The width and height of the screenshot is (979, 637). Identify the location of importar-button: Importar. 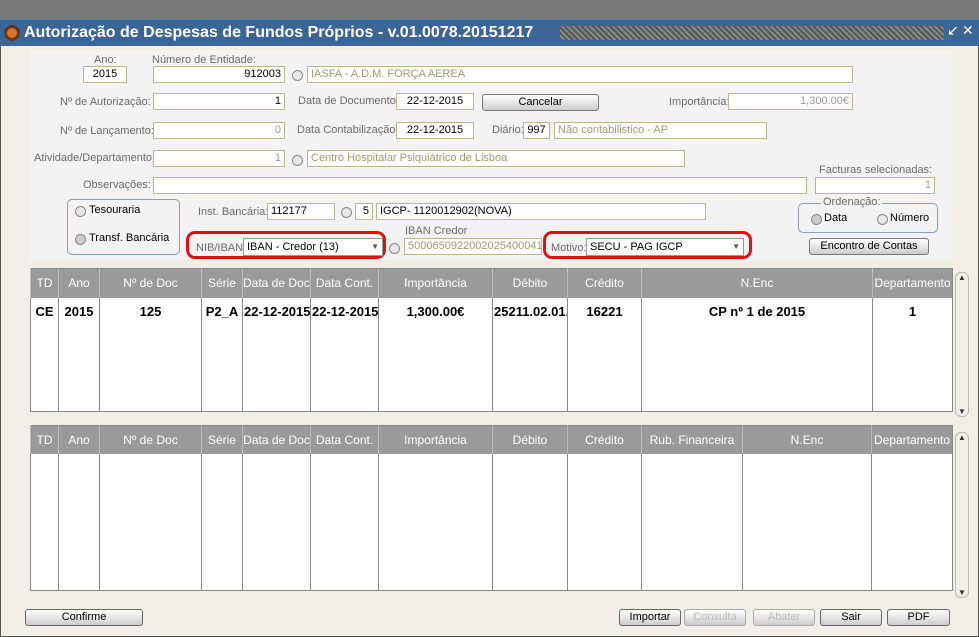
(650, 617).